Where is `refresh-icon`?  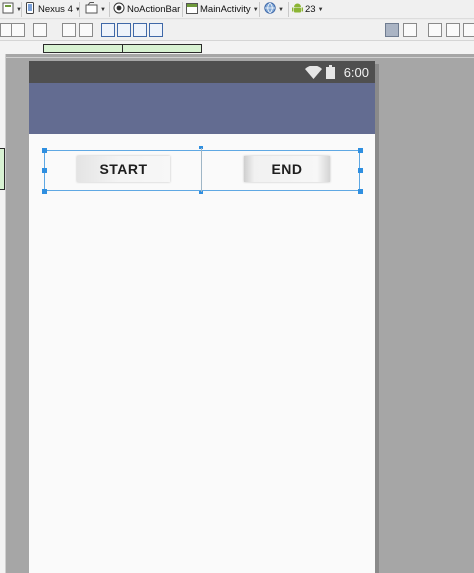 refresh-icon is located at coordinates (410, 30).